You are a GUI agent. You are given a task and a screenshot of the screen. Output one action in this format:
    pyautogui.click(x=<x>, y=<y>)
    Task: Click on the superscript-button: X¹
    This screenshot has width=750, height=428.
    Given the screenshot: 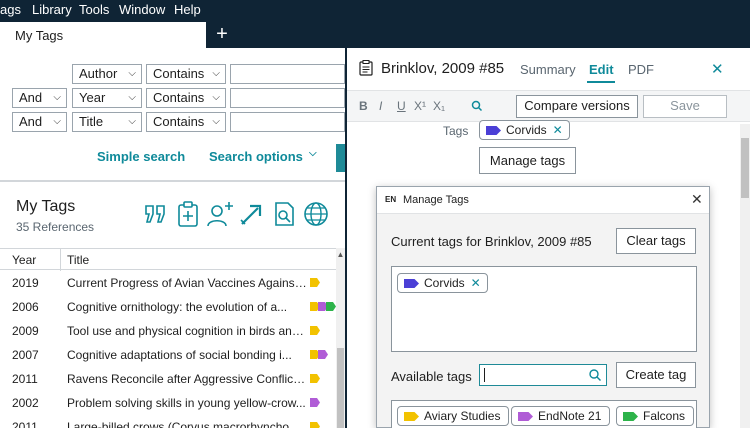 What is the action you would take?
    pyautogui.click(x=420, y=106)
    